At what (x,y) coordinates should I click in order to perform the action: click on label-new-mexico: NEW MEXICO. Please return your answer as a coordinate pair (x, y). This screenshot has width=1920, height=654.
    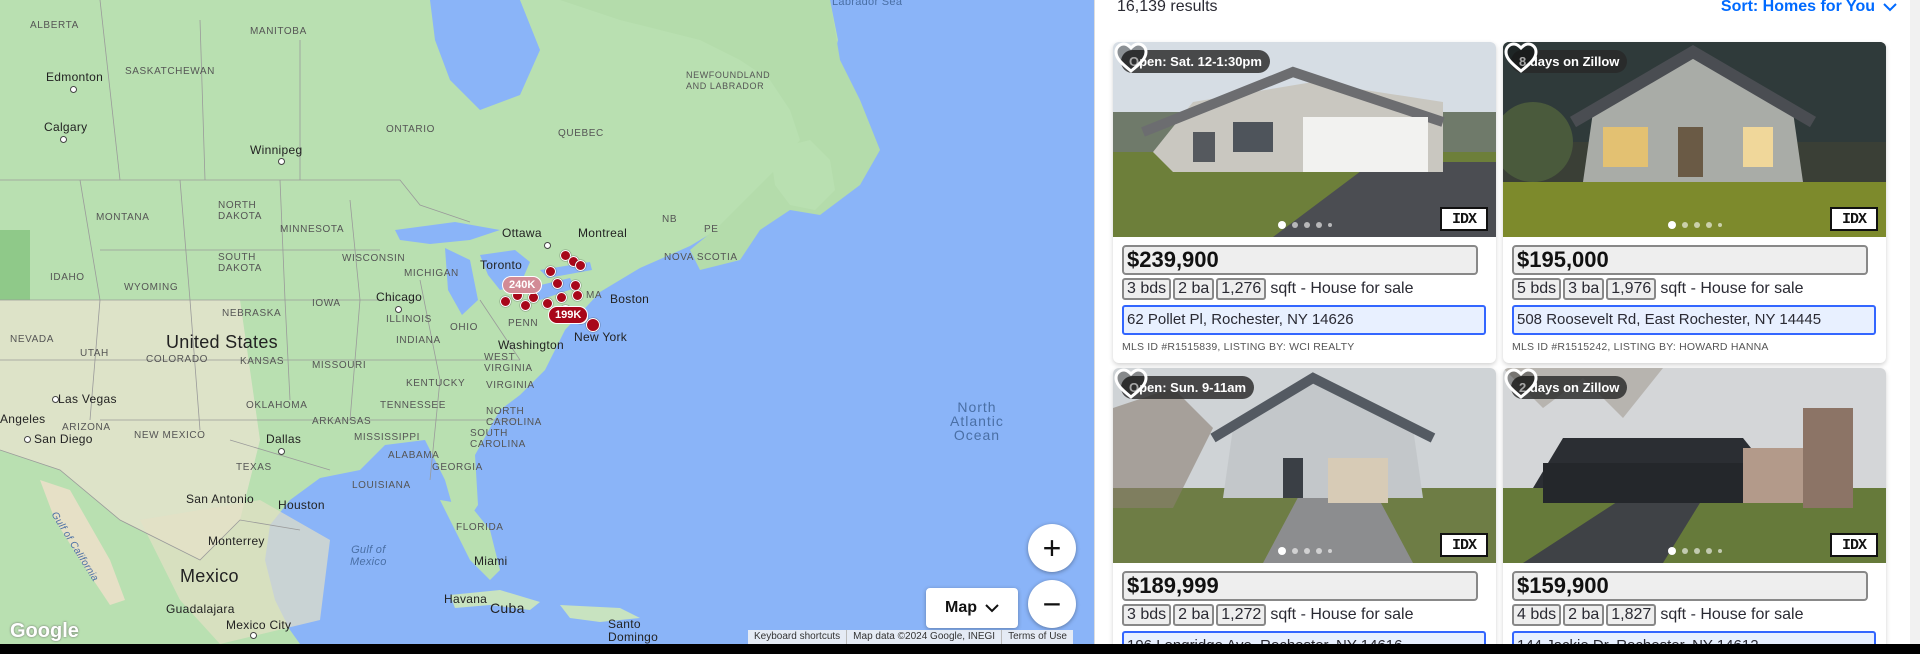
    Looking at the image, I should click on (170, 435).